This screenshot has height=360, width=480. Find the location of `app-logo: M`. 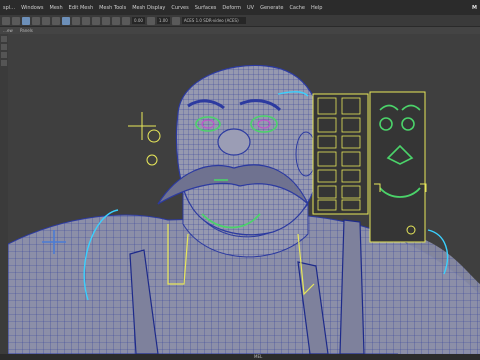

app-logo: M is located at coordinates (474, 7).